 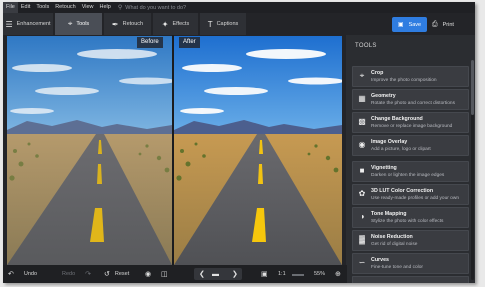 What do you see at coordinates (115, 24) in the screenshot?
I see `brush-icon: ✒` at bounding box center [115, 24].